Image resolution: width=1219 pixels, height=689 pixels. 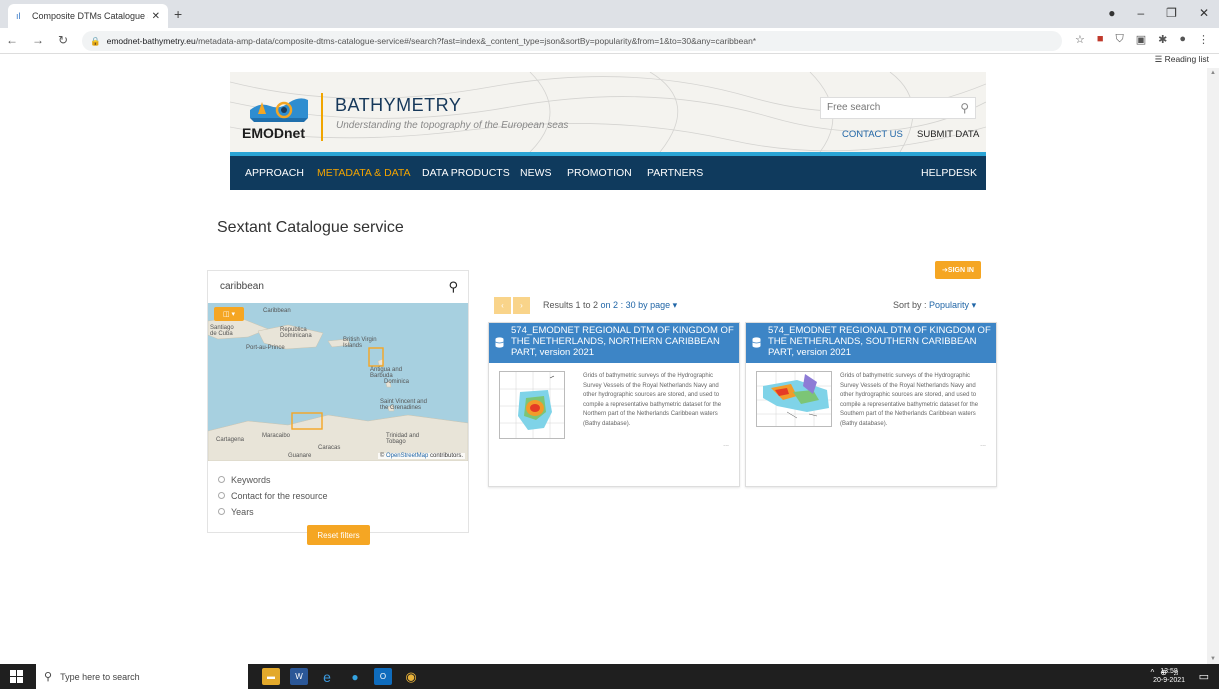 What do you see at coordinates (1182, 39) in the screenshot?
I see `account-icon: ●` at bounding box center [1182, 39].